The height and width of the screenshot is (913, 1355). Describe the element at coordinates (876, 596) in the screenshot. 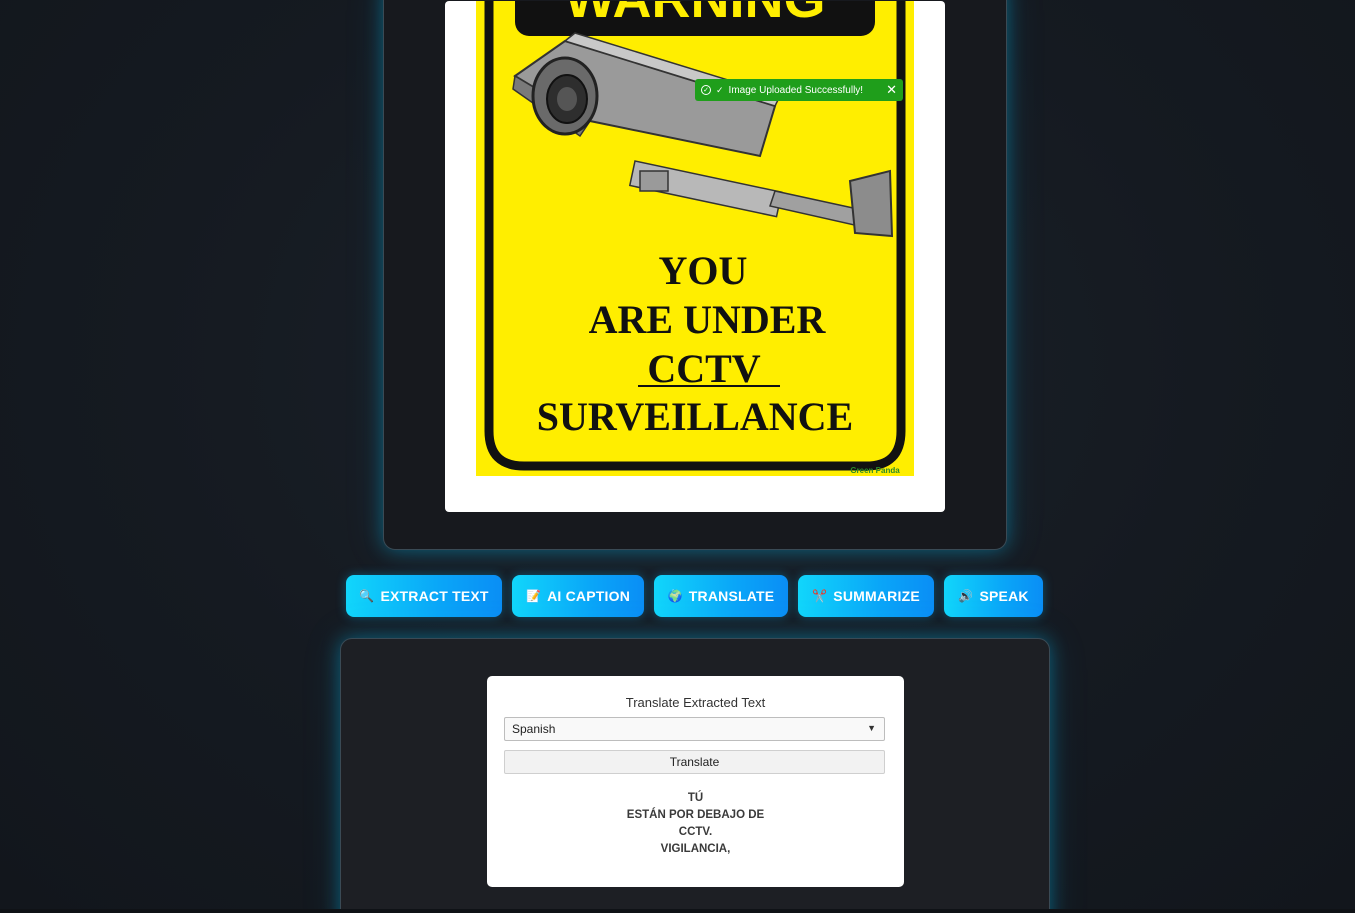

I see `summarize-label: SUMMARIZE` at that location.